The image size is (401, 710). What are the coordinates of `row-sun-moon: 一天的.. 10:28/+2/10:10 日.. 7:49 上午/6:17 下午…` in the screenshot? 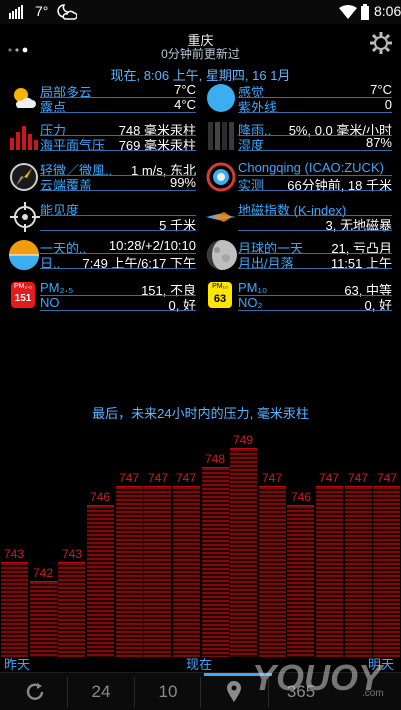 It's located at (200, 256).